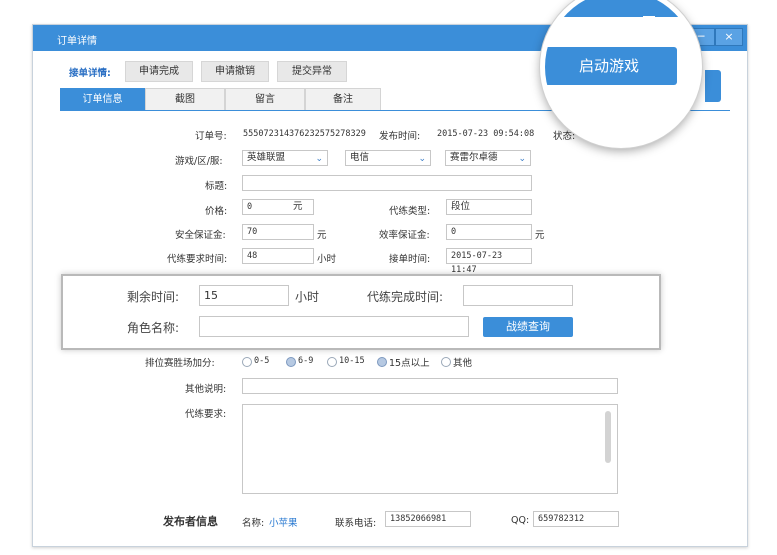 This screenshot has height=555, width=777. Describe the element at coordinates (400, 136) in the screenshot. I see `publish-time-label: 发布时间:` at that location.